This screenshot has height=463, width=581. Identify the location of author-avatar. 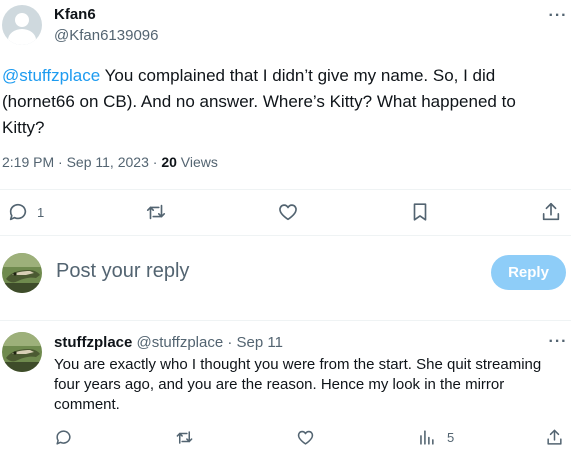
(22, 25).